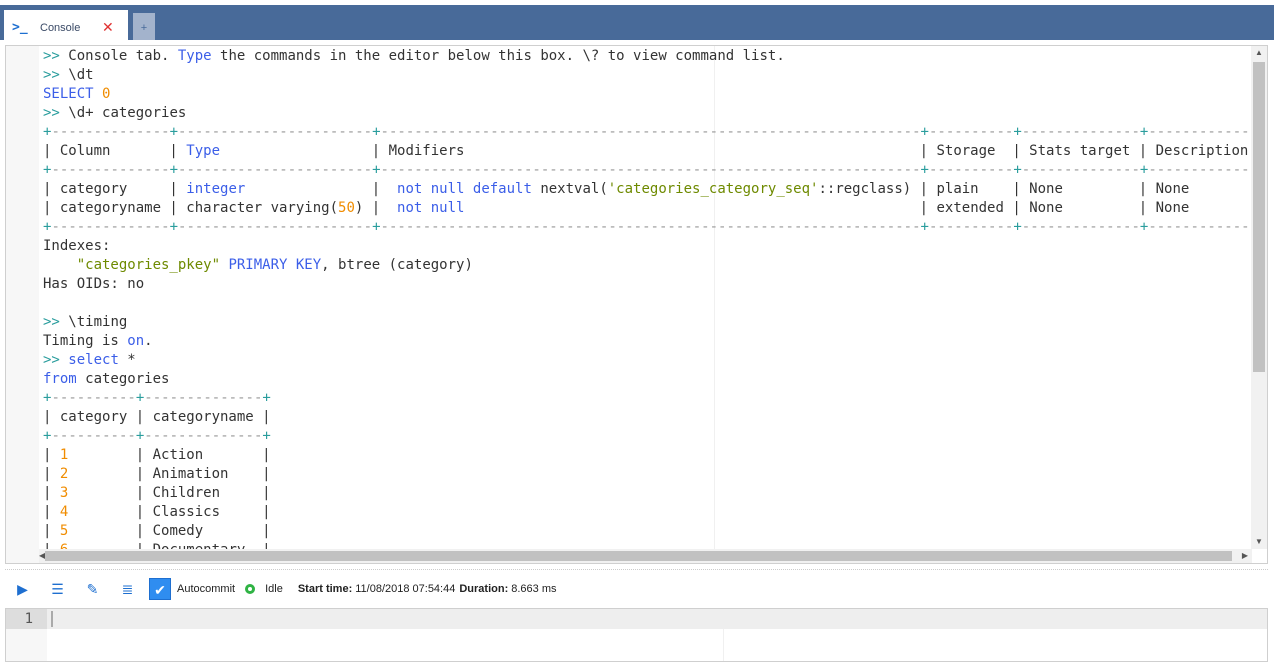 This screenshot has width=1274, height=665. I want to click on text-token: | Column |, so click(115, 151).